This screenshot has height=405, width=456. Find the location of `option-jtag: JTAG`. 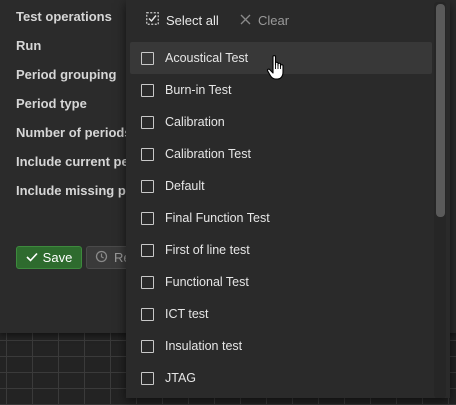

option-jtag: JTAG is located at coordinates (281, 378).